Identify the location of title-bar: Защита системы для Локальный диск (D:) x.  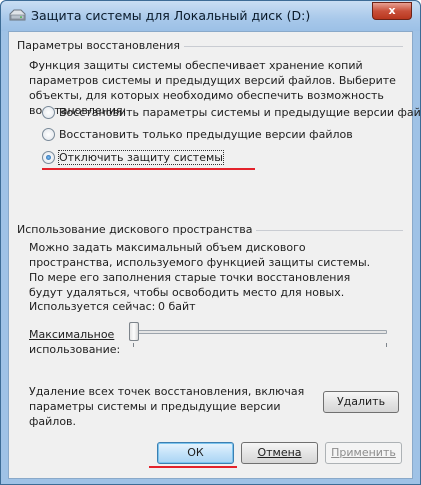
(210, 16).